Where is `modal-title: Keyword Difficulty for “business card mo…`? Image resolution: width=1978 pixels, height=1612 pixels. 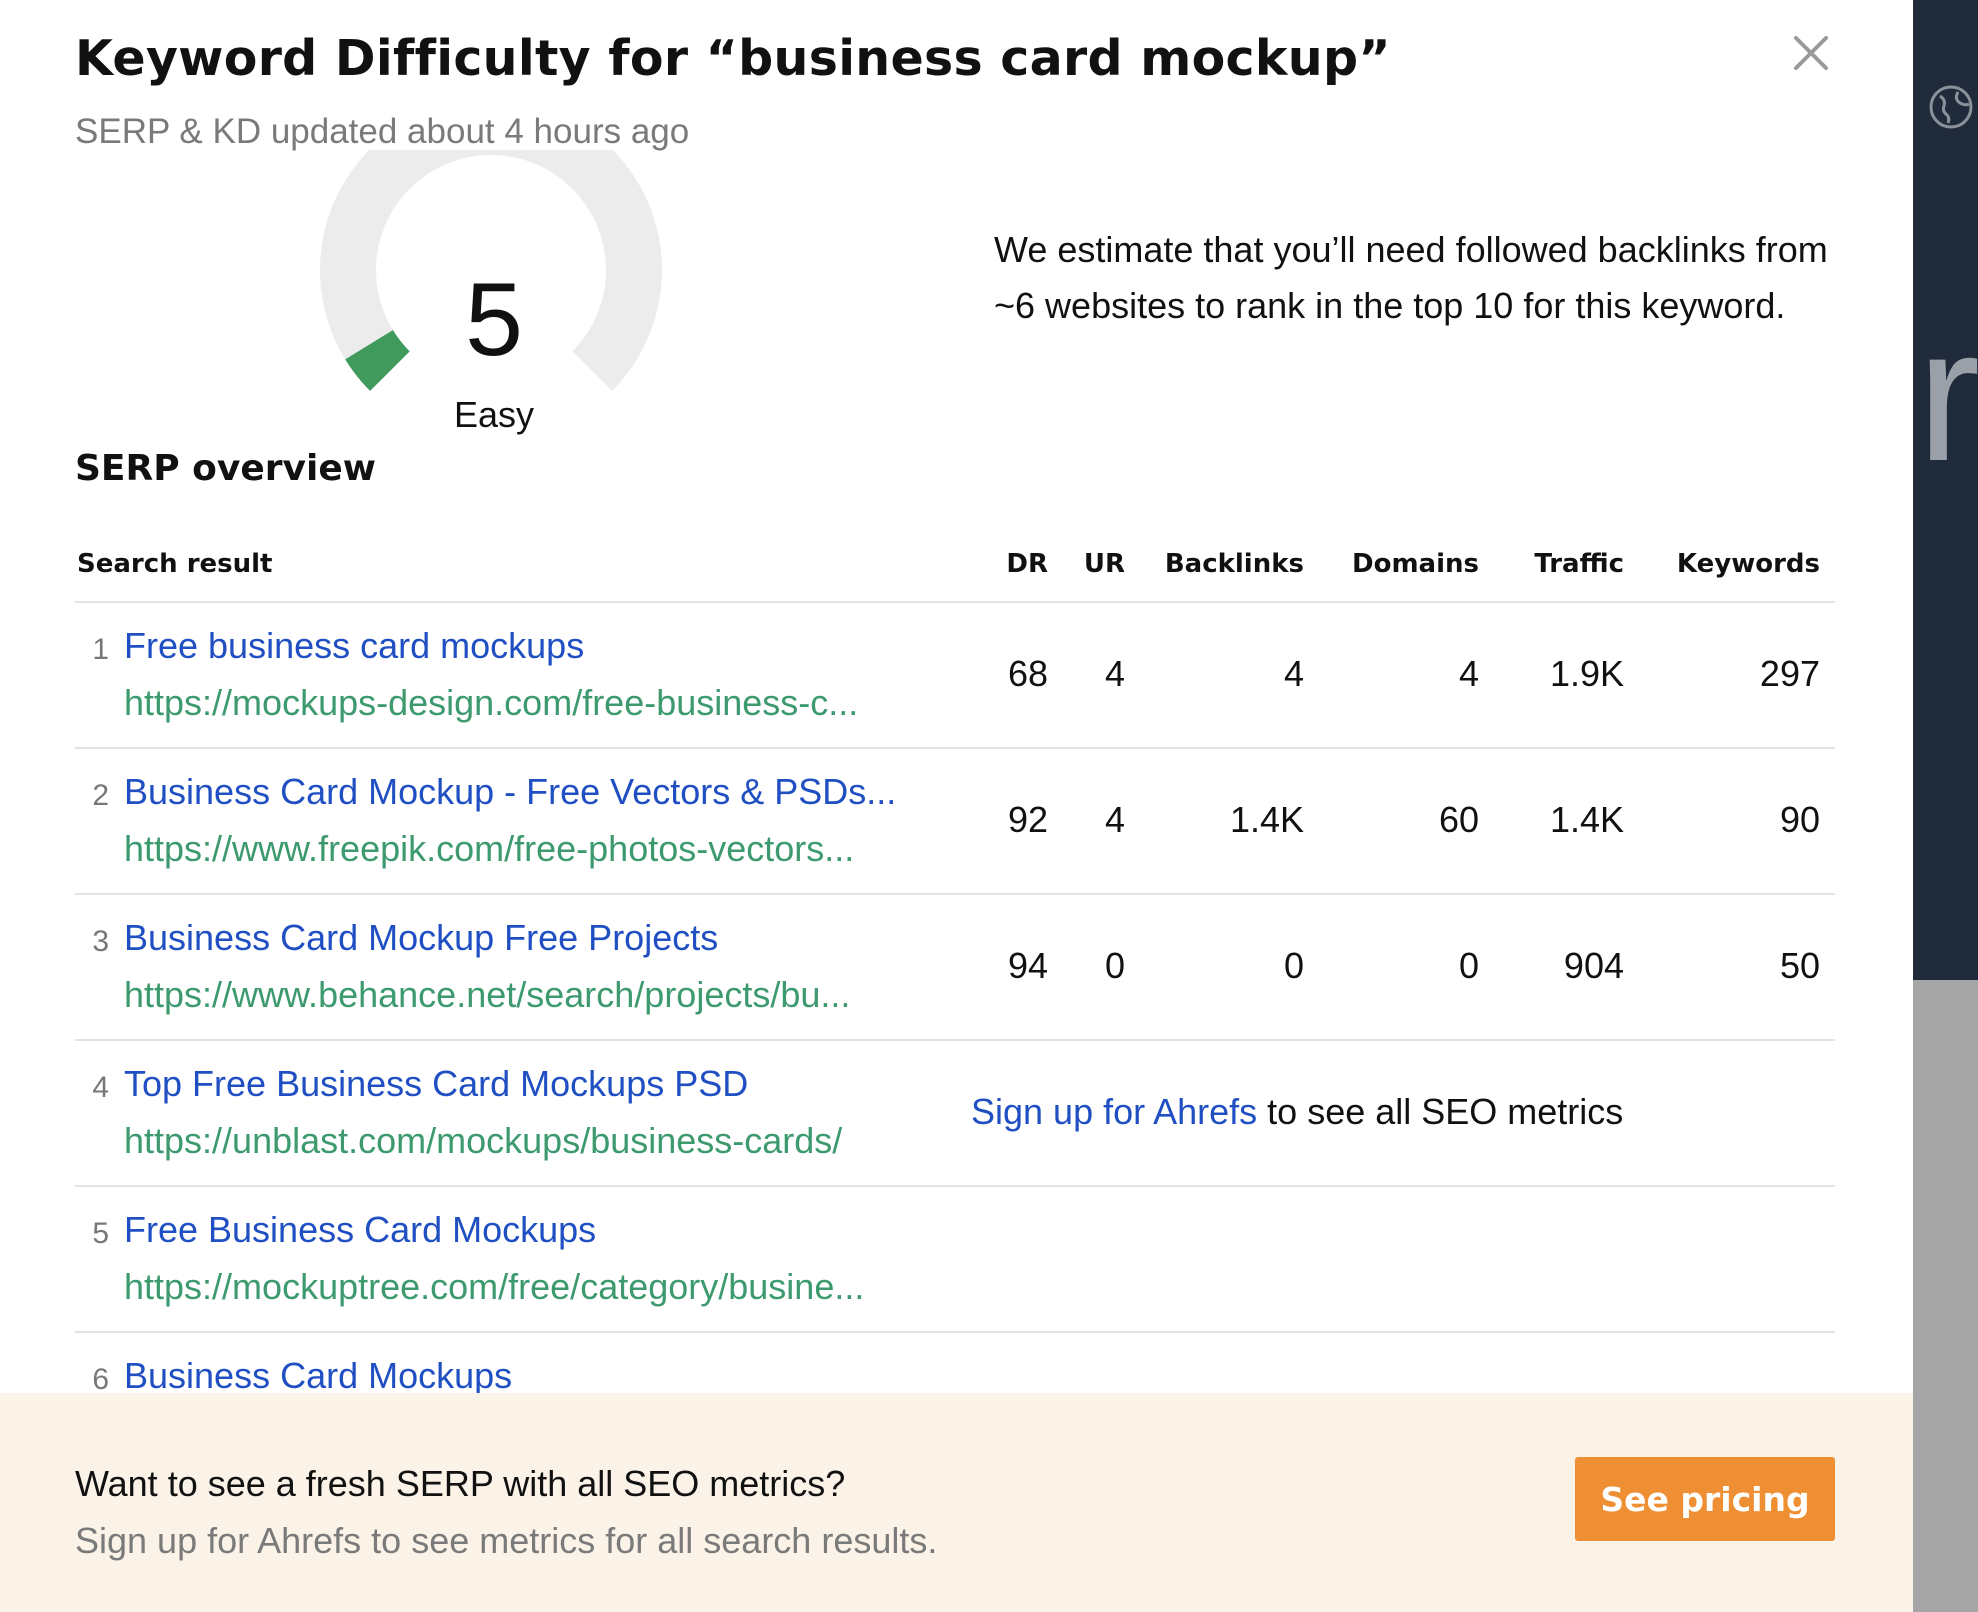
modal-title: Keyword Difficulty for “business card mo… is located at coordinates (733, 58).